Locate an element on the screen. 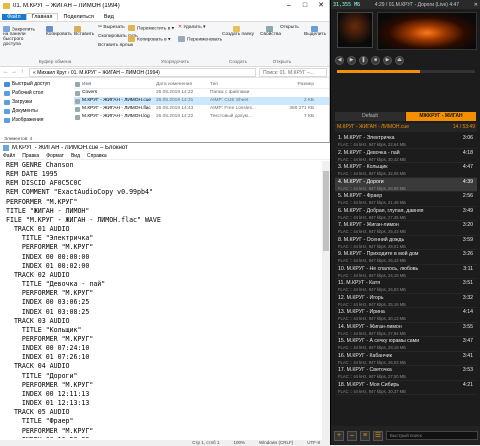 This screenshot has width=480, height=446. tab-share: Поделиться is located at coordinates (78, 17).